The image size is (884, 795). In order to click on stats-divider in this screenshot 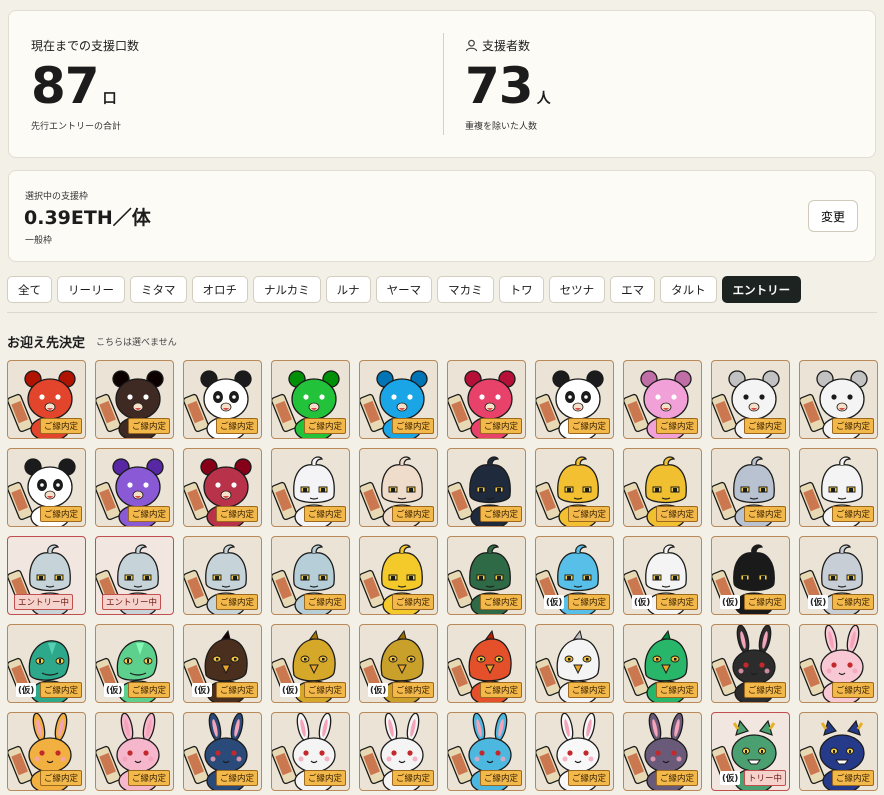, I will do `click(443, 84)`.